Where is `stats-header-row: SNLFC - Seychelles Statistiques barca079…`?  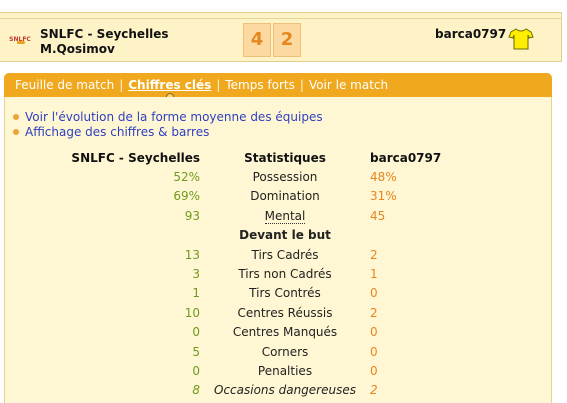 stats-header-row: SNLFC - Seychelles Statistiques barca079… is located at coordinates (267, 157).